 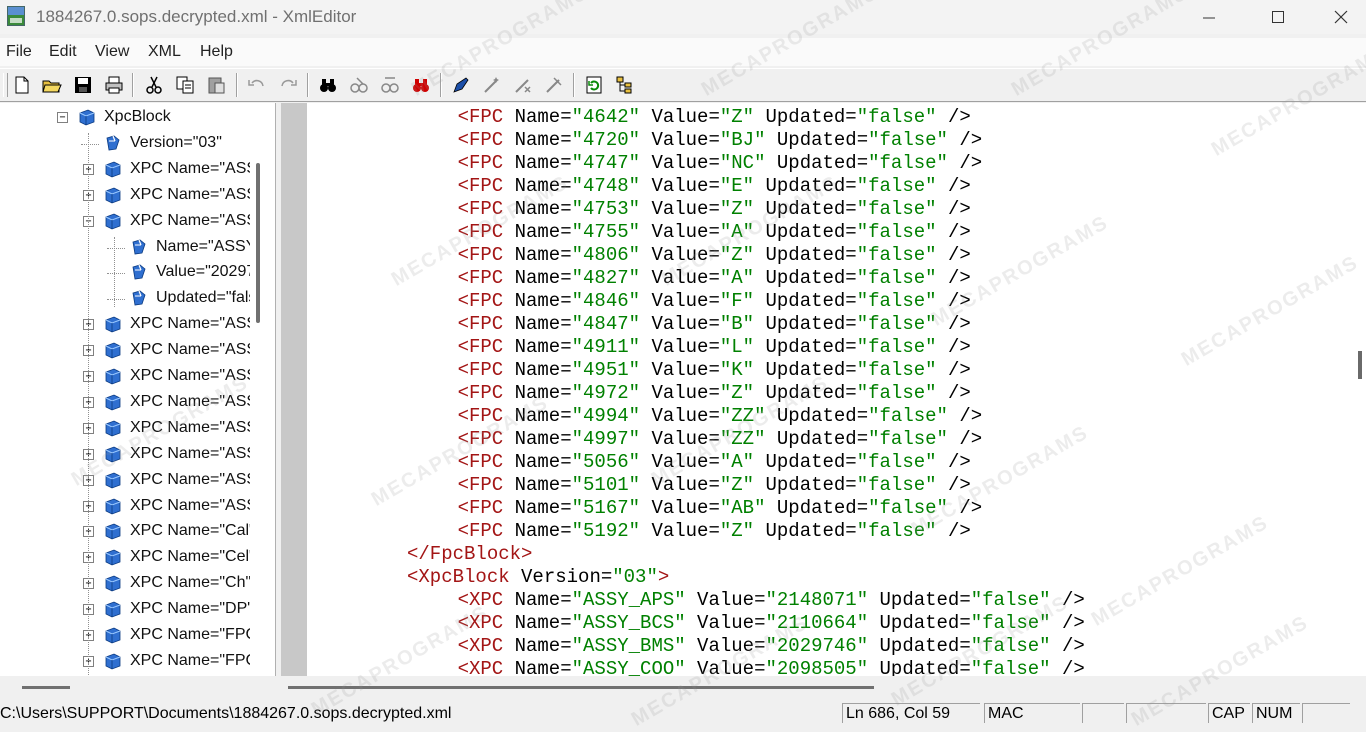 I want to click on tree-node: +XPC Name="ASSY_APS", so click(x=125, y=170).